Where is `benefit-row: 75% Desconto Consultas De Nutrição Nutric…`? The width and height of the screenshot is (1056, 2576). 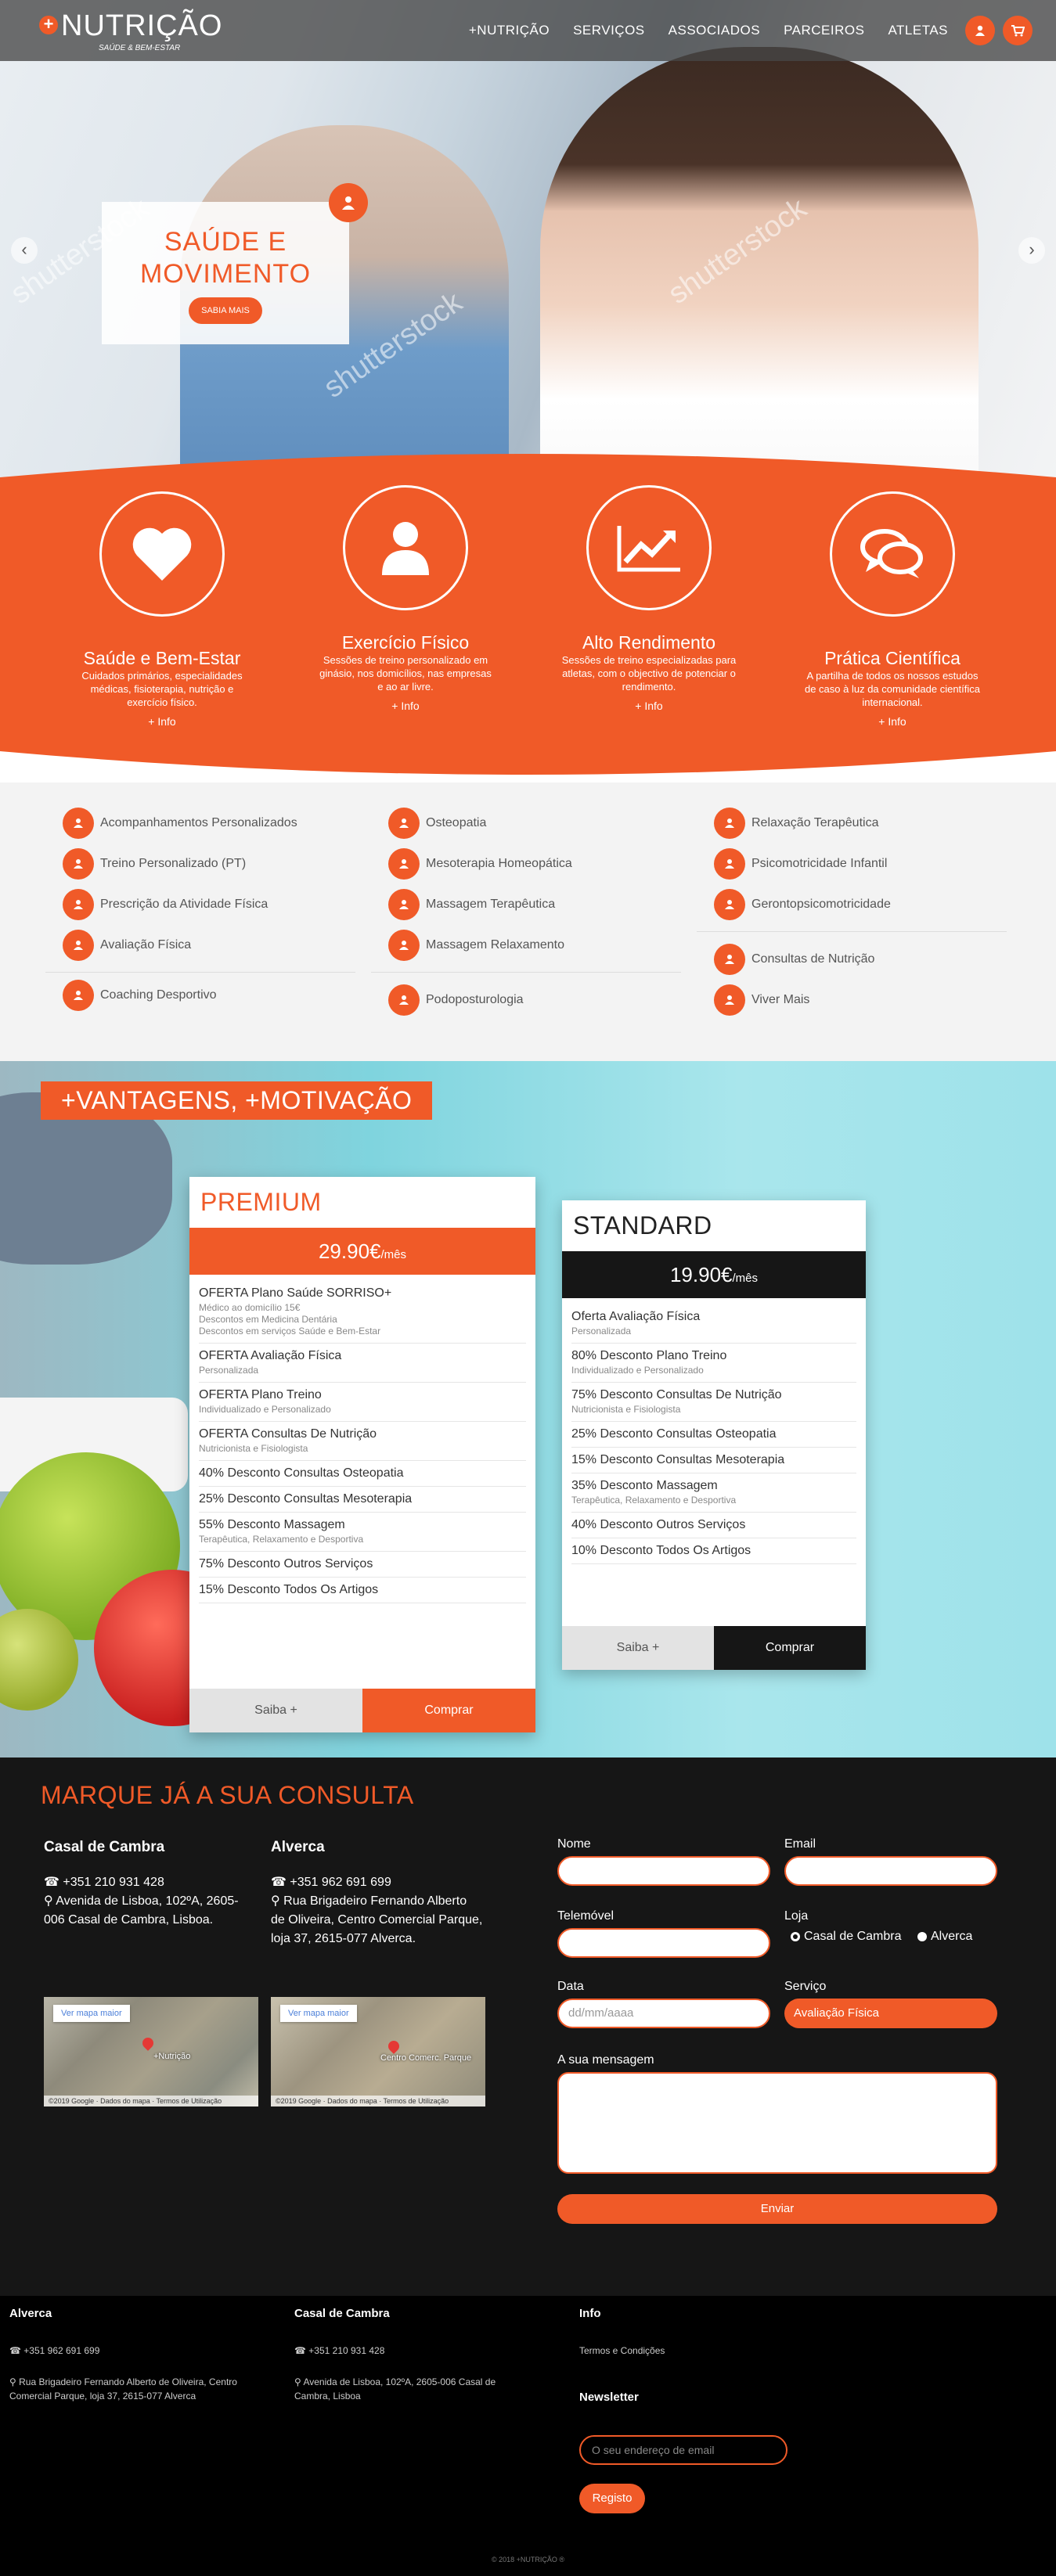 benefit-row: 75% Desconto Consultas De Nutrição Nutric… is located at coordinates (713, 1403).